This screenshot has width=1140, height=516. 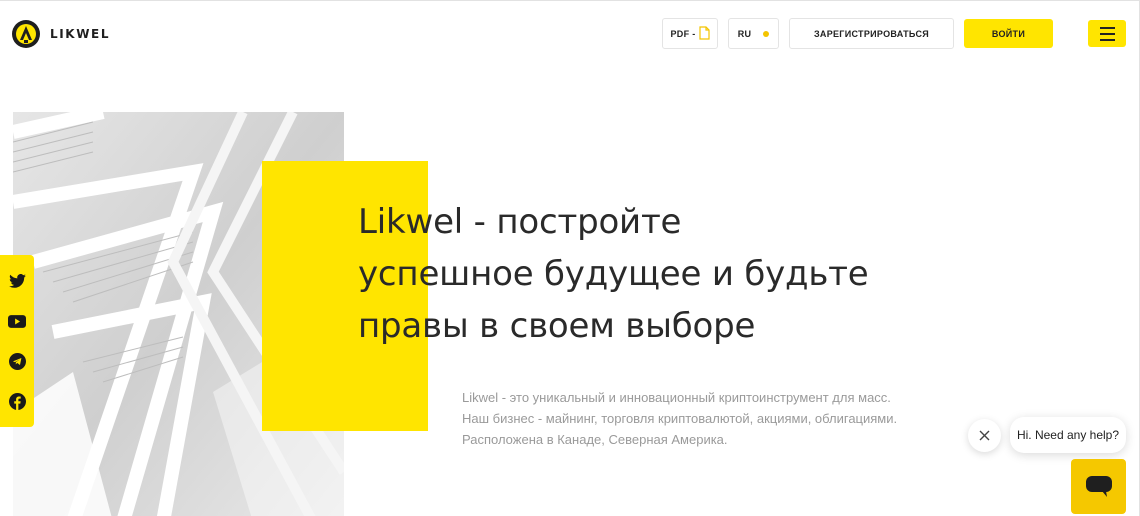 I want to click on pdf-button: PDF -, so click(x=690, y=33).